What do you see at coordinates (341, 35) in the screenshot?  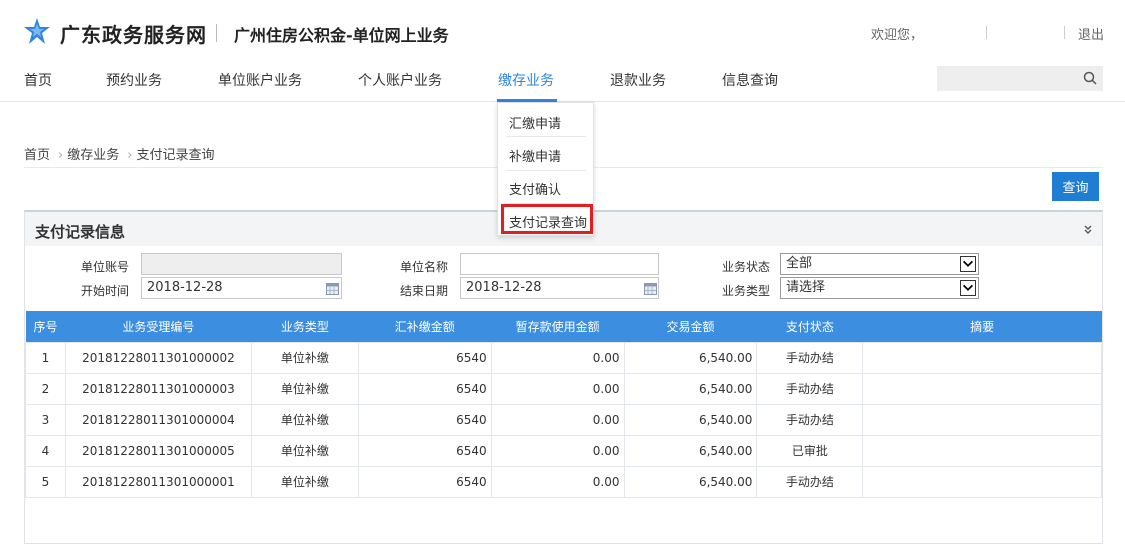 I see `system-title: 广州住房公积金-单位网上业务` at bounding box center [341, 35].